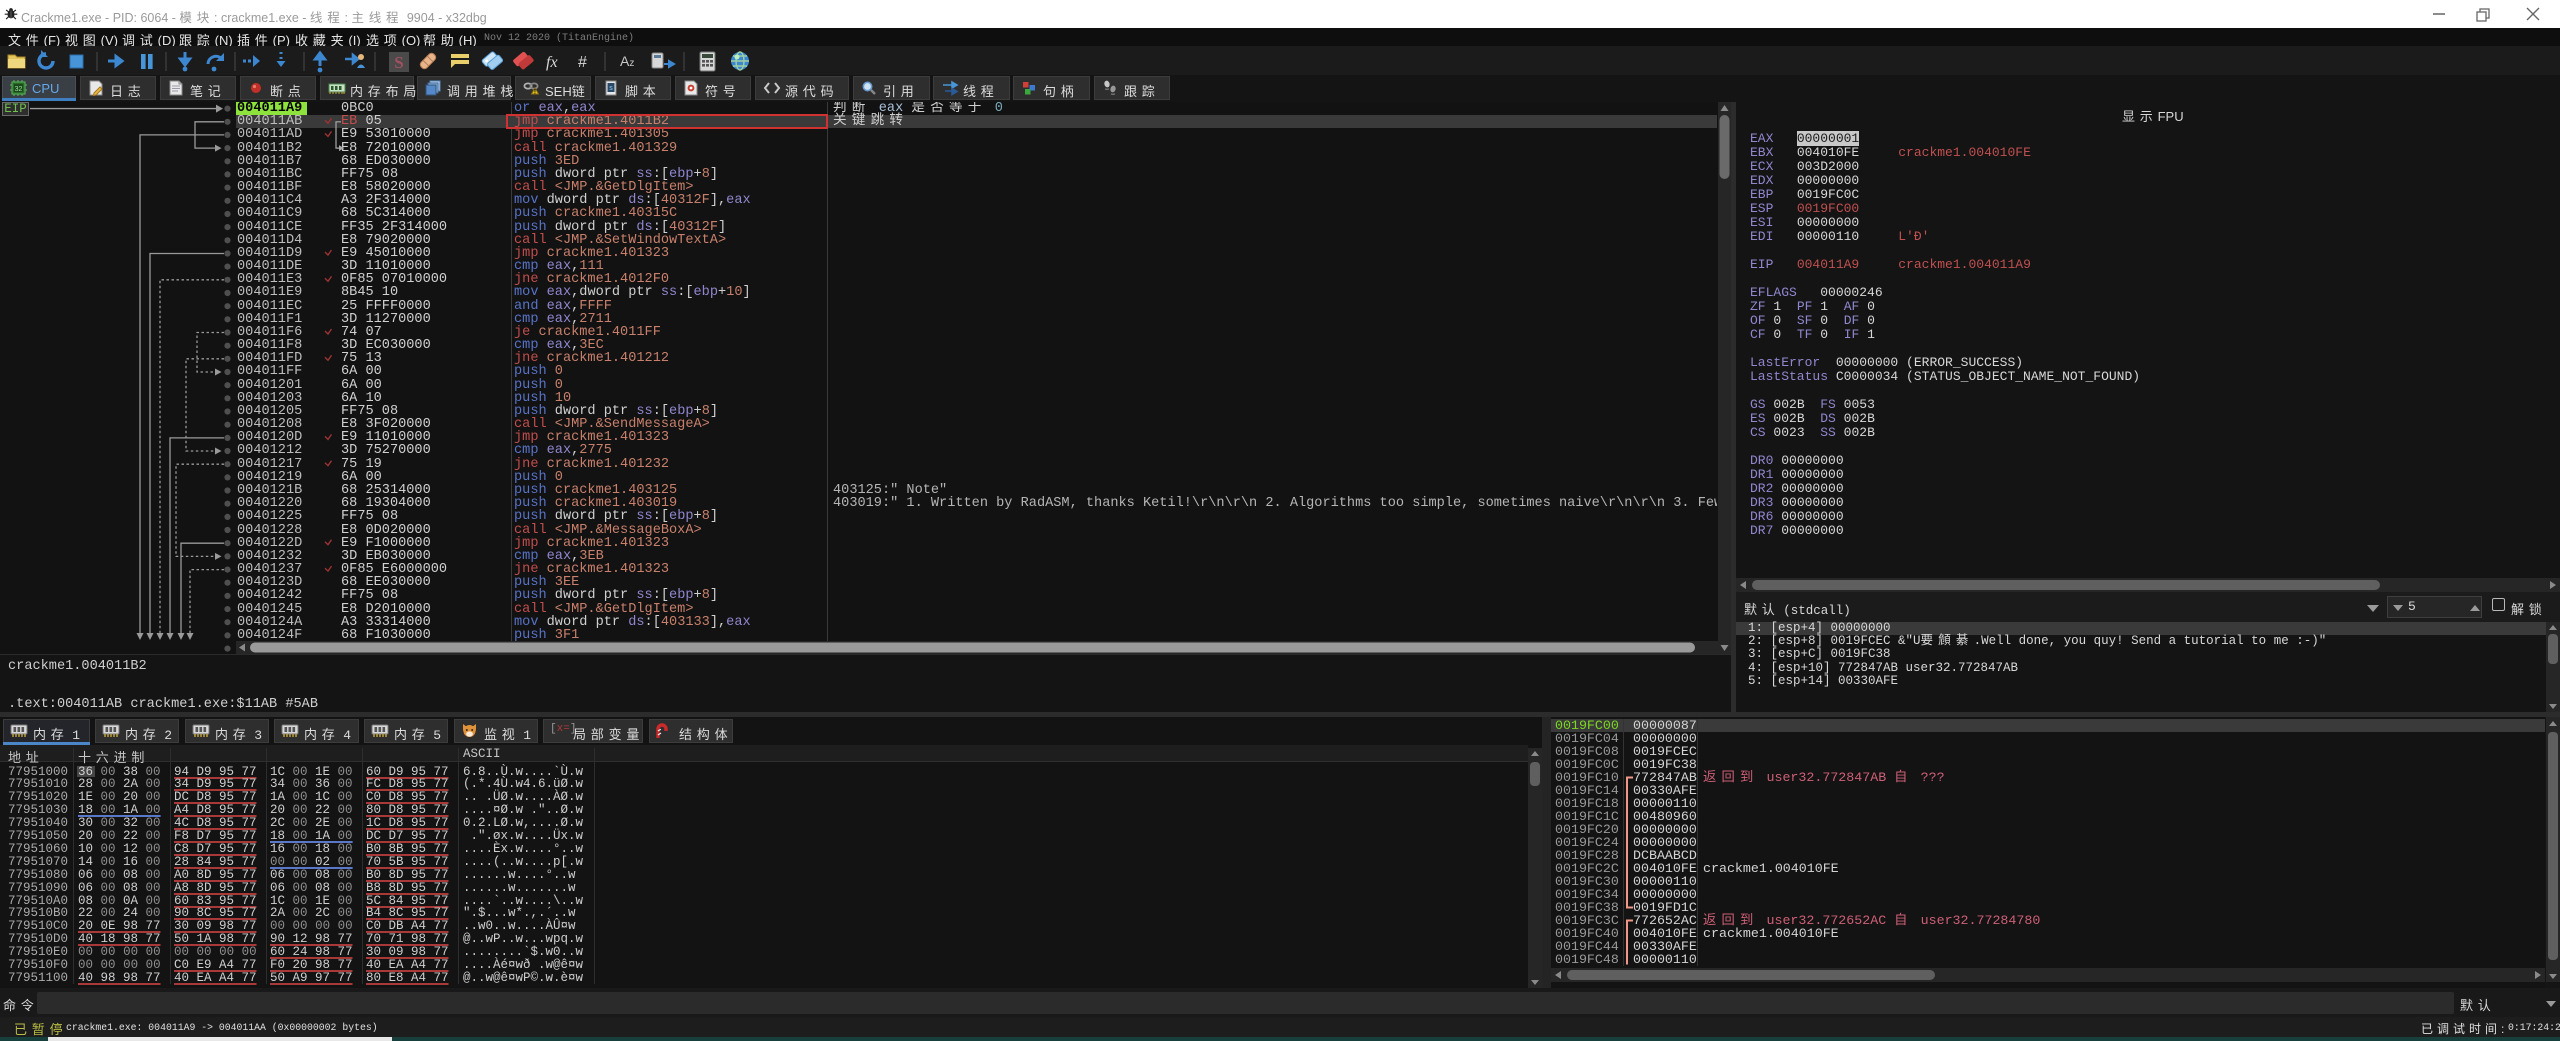  What do you see at coordinates (398, 62) in the screenshot?
I see `svg-text: S` at bounding box center [398, 62].